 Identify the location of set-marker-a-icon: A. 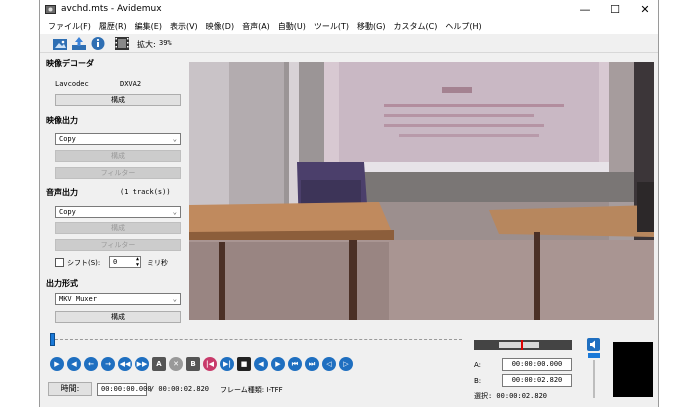
(159, 364).